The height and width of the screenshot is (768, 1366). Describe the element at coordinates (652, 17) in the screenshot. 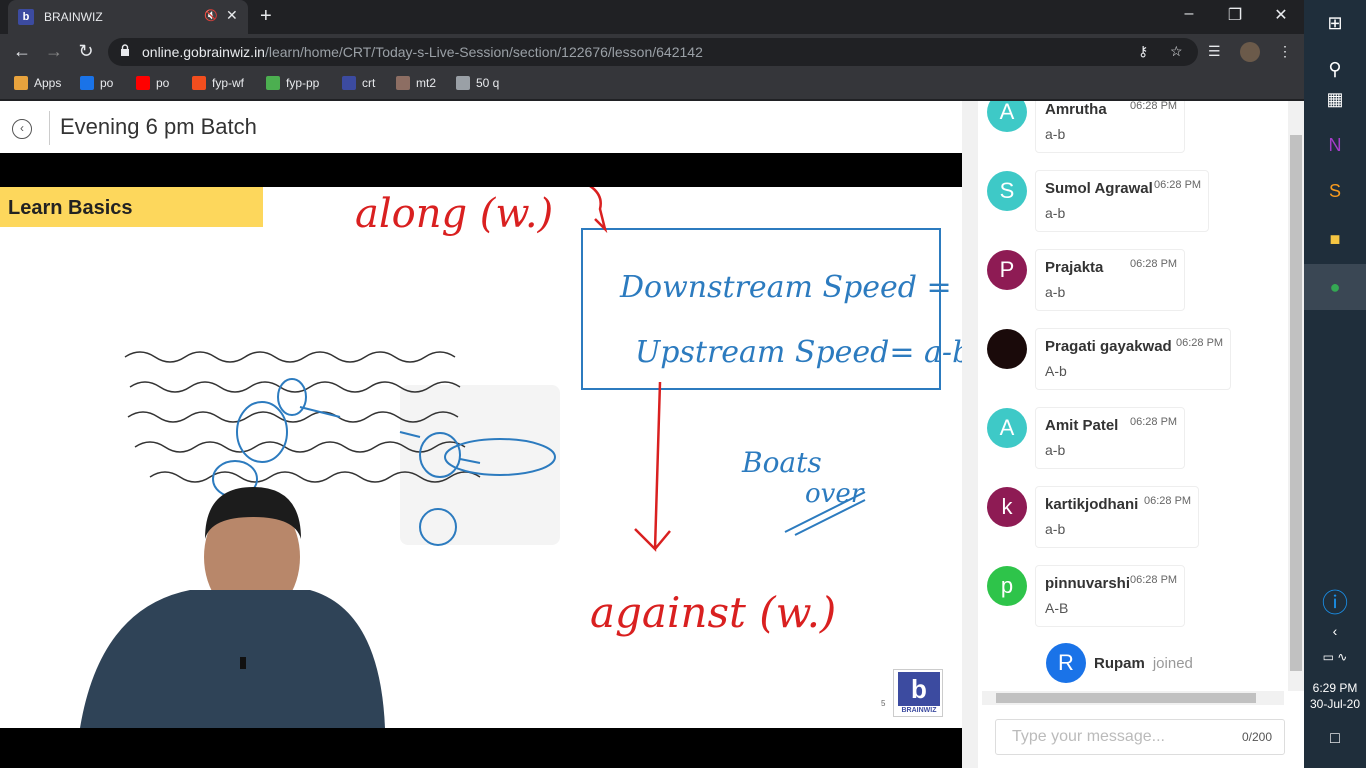

I see `browser-tab-bar: b BRAINWIZ 🔇 ✕ + – ❐ ✕` at that location.